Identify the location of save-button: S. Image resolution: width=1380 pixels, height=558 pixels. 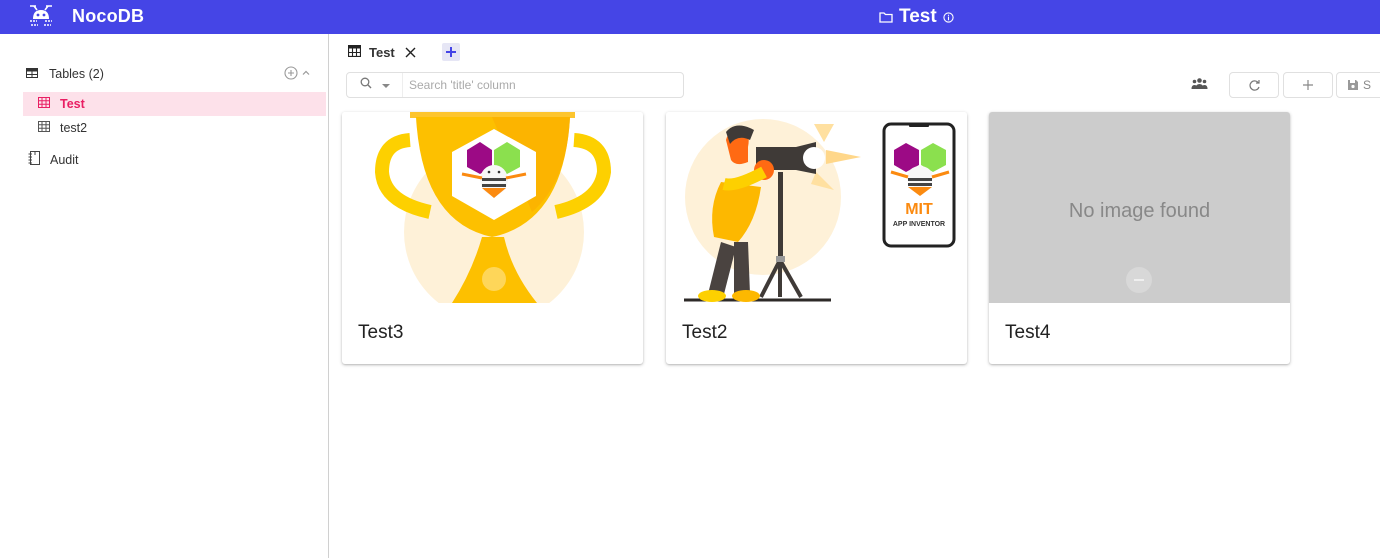
(1358, 85).